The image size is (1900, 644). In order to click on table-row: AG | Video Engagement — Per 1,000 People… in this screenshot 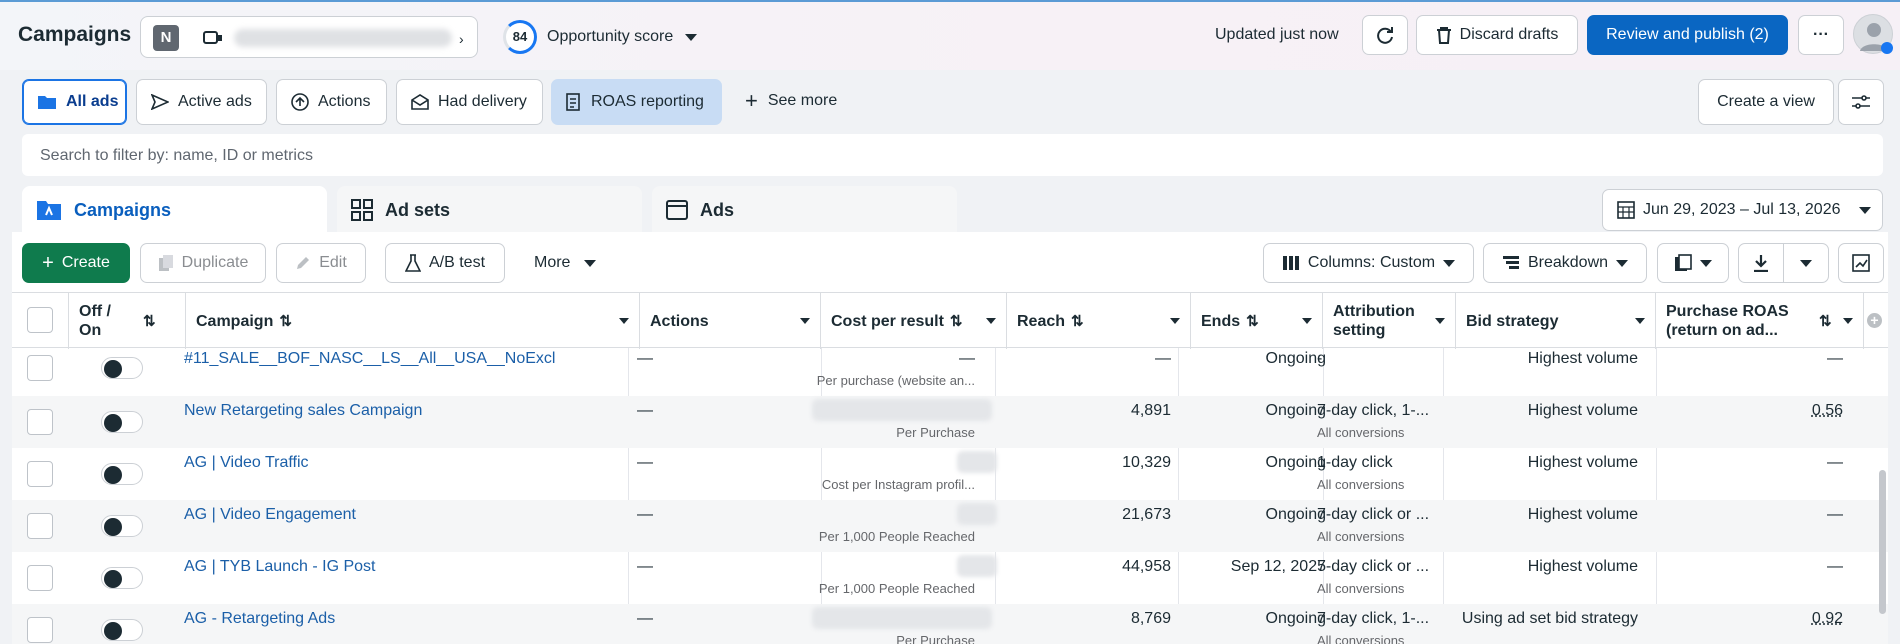, I will do `click(950, 526)`.